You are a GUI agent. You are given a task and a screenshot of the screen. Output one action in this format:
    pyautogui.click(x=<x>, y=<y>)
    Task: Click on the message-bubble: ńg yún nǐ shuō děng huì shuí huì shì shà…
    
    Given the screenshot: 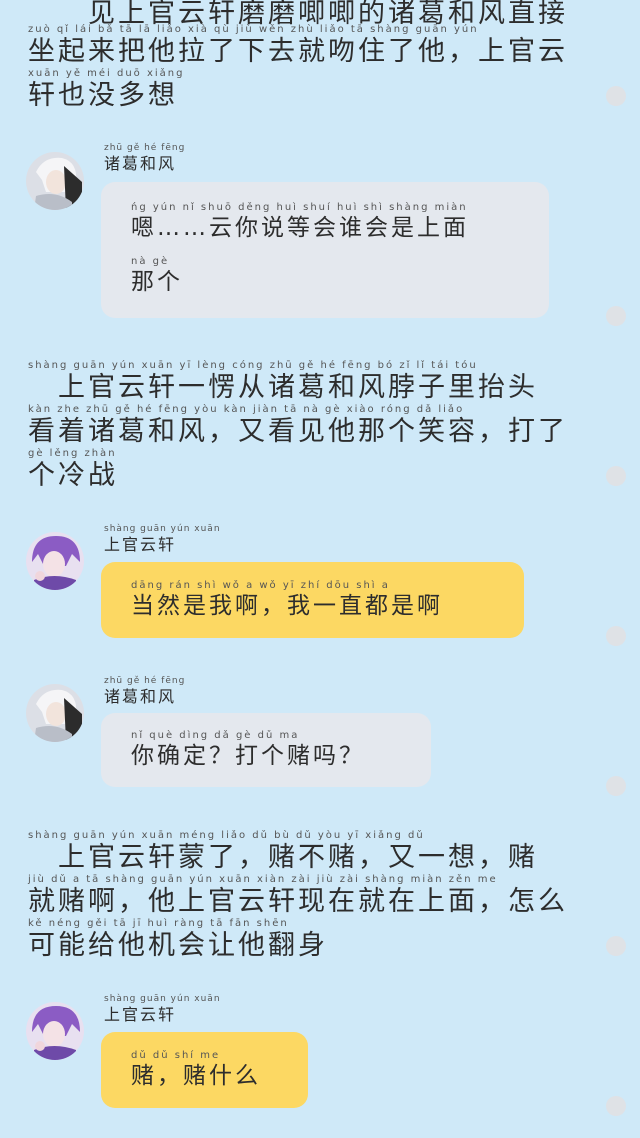 What is the action you would take?
    pyautogui.click(x=325, y=250)
    